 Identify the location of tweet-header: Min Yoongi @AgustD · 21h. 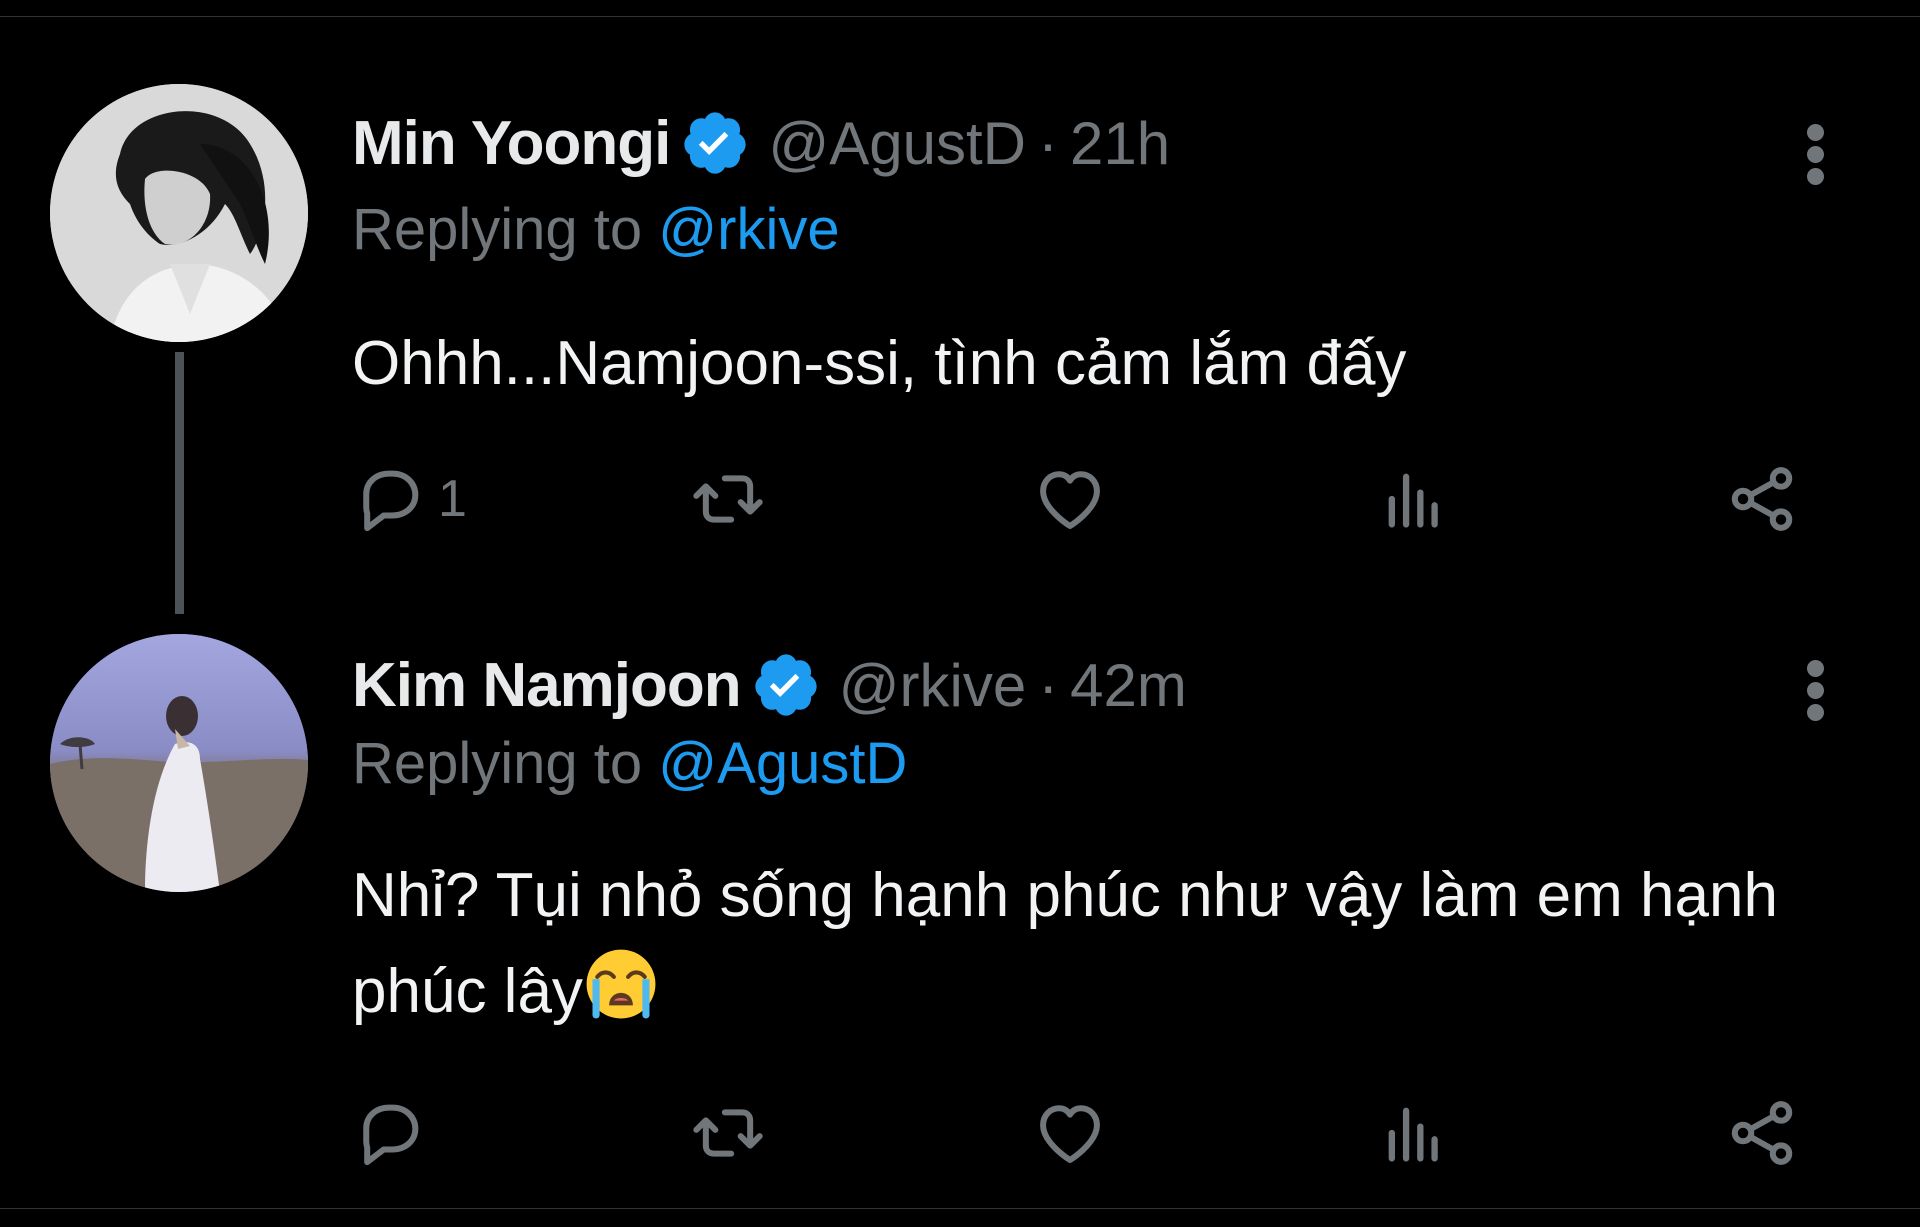
(761, 143).